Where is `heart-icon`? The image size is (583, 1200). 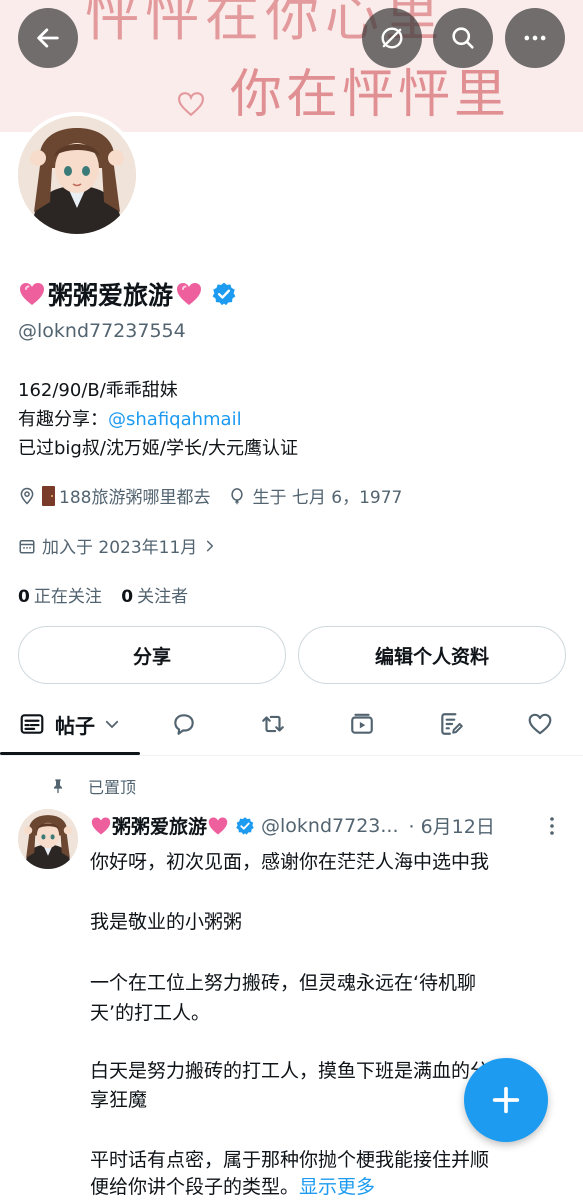 heart-icon is located at coordinates (540, 724).